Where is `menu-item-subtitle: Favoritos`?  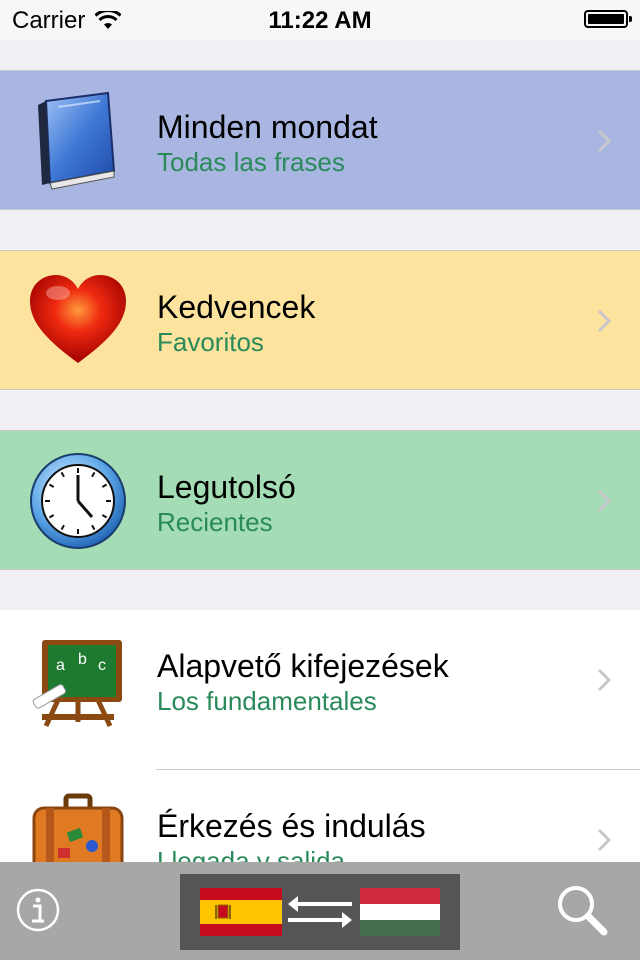 menu-item-subtitle: Favoritos is located at coordinates (210, 342).